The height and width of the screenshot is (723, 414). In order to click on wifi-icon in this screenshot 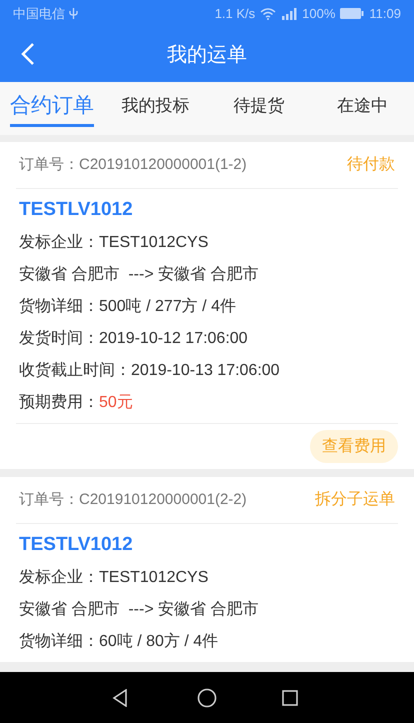, I will do `click(268, 14)`.